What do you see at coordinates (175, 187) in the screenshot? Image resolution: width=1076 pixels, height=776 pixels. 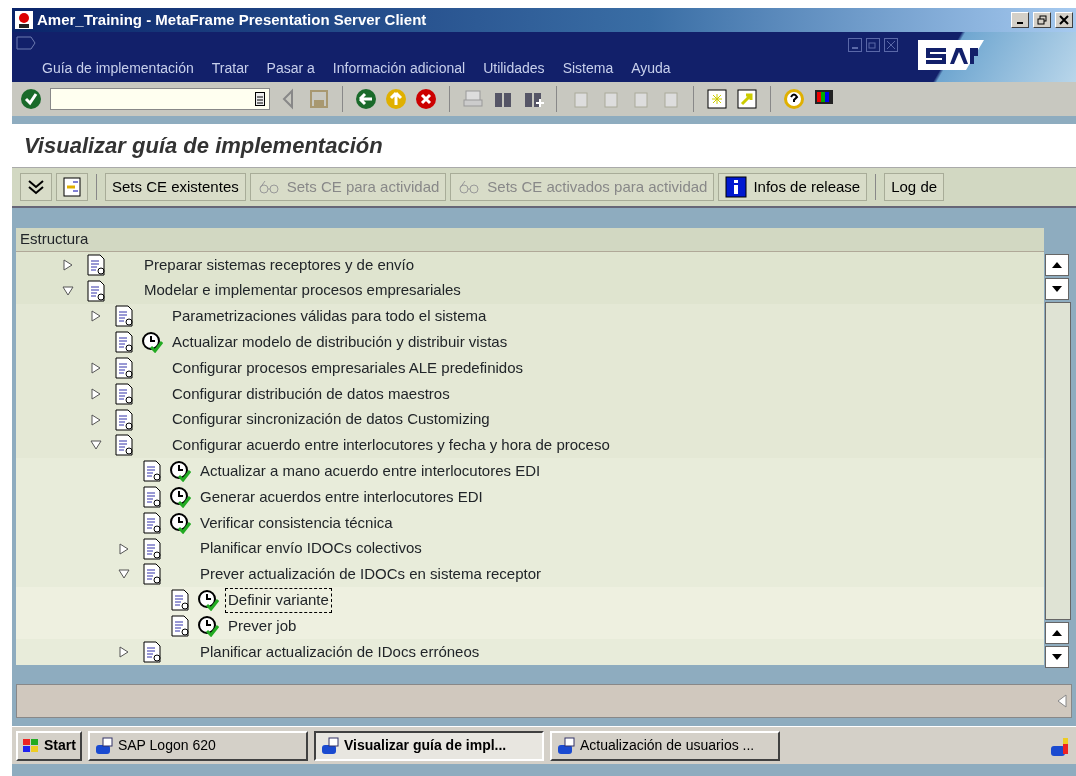 I see `toolbar-button: Sets CE existentes` at bounding box center [175, 187].